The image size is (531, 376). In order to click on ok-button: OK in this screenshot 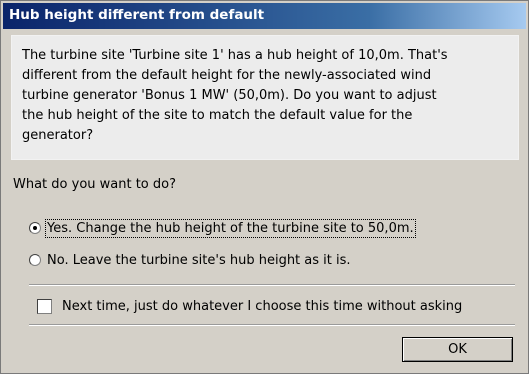, I will do `click(457, 349)`.